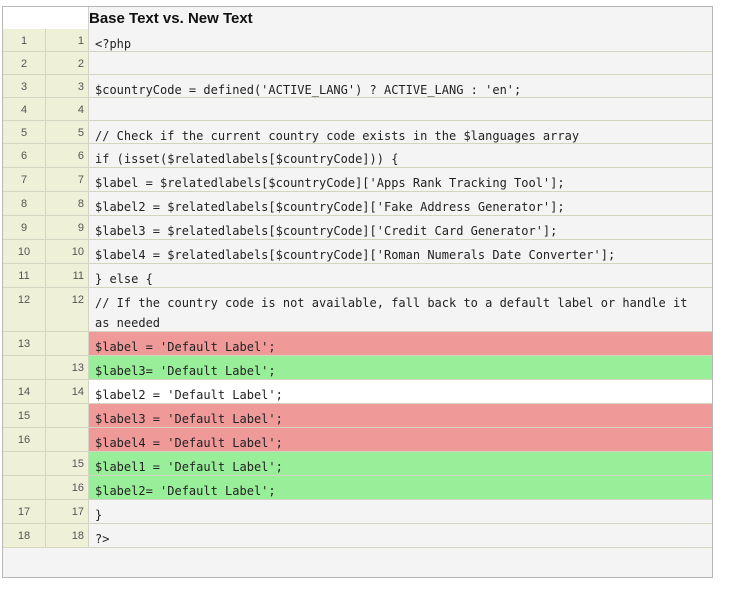  I want to click on left-line-number: 11, so click(24, 275).